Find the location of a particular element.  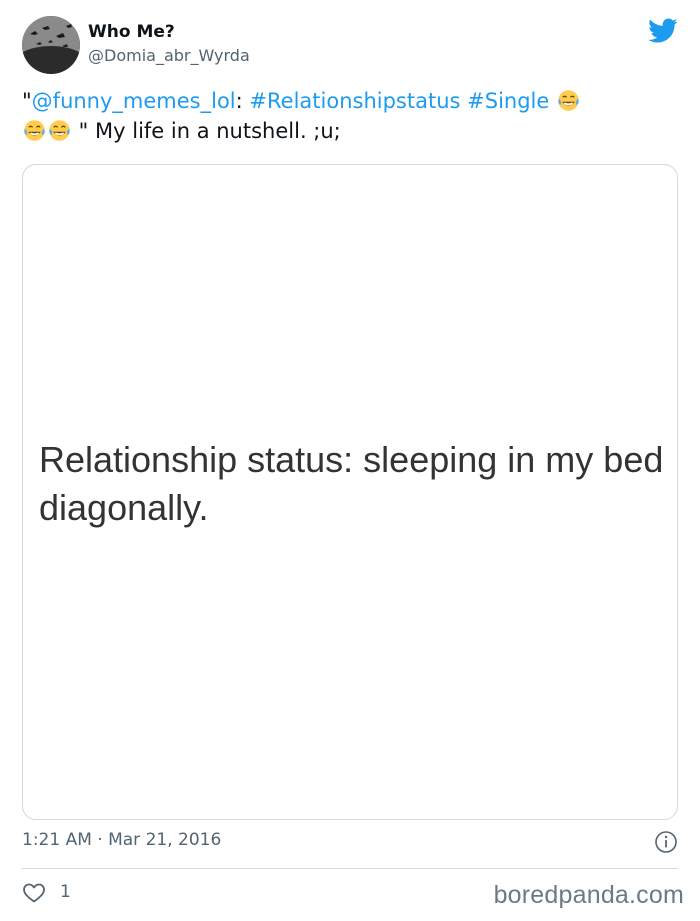

heart-icon is located at coordinates (34, 893).